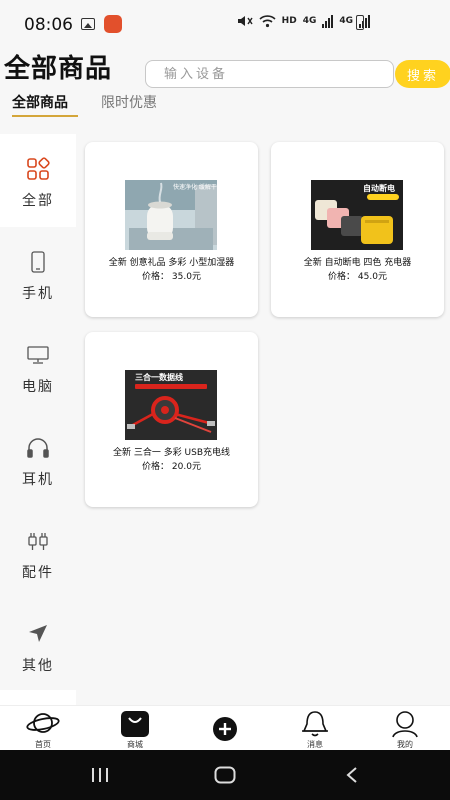  Describe the element at coordinates (195, 187) in the screenshot. I see `product-image-text: 快速净化 缓解干燥` at that location.